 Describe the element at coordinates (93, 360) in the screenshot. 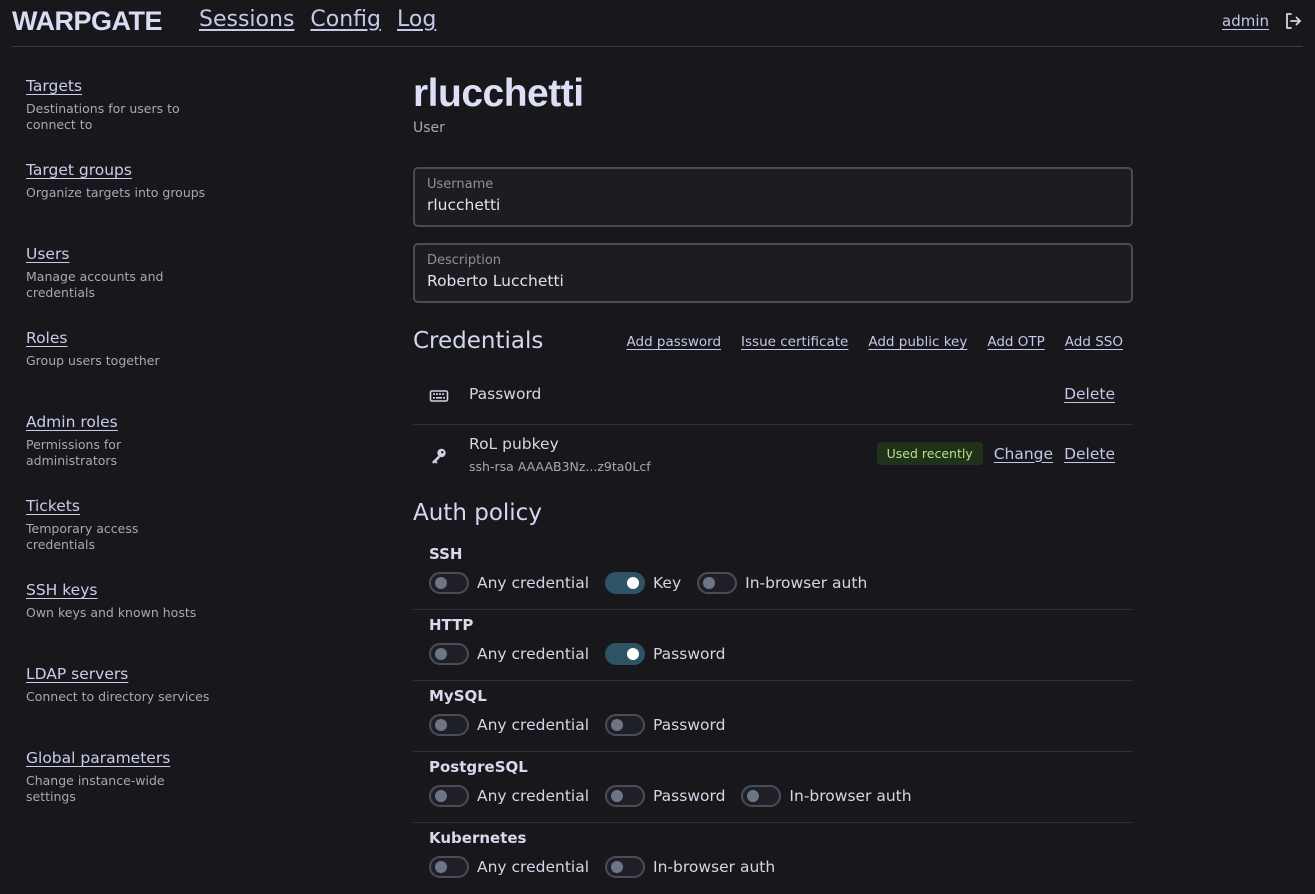

I see `sidebar-desc-roles: Group users together` at that location.